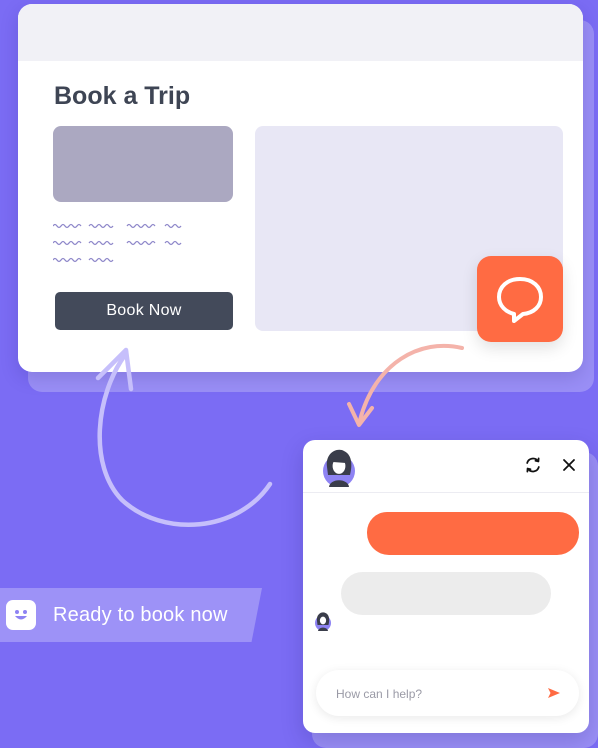  I want to click on placeholder-text-lines, so click(117, 243).